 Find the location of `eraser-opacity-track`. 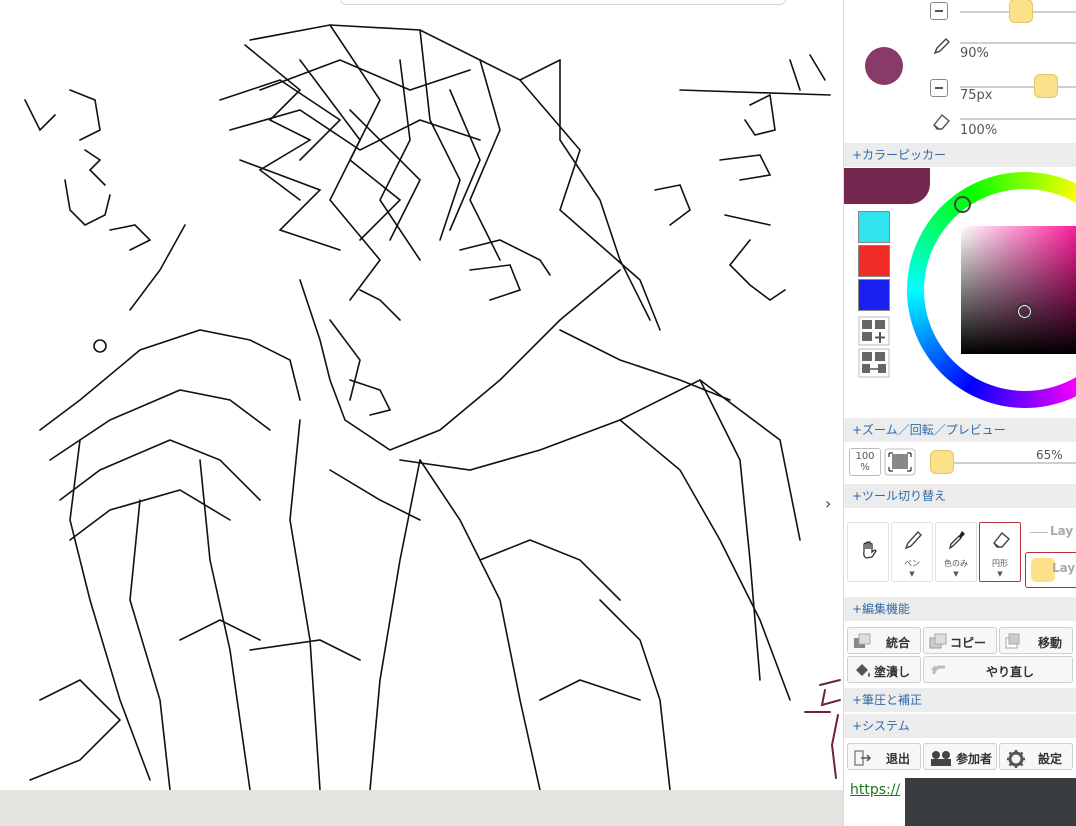

eraser-opacity-track is located at coordinates (1018, 119).